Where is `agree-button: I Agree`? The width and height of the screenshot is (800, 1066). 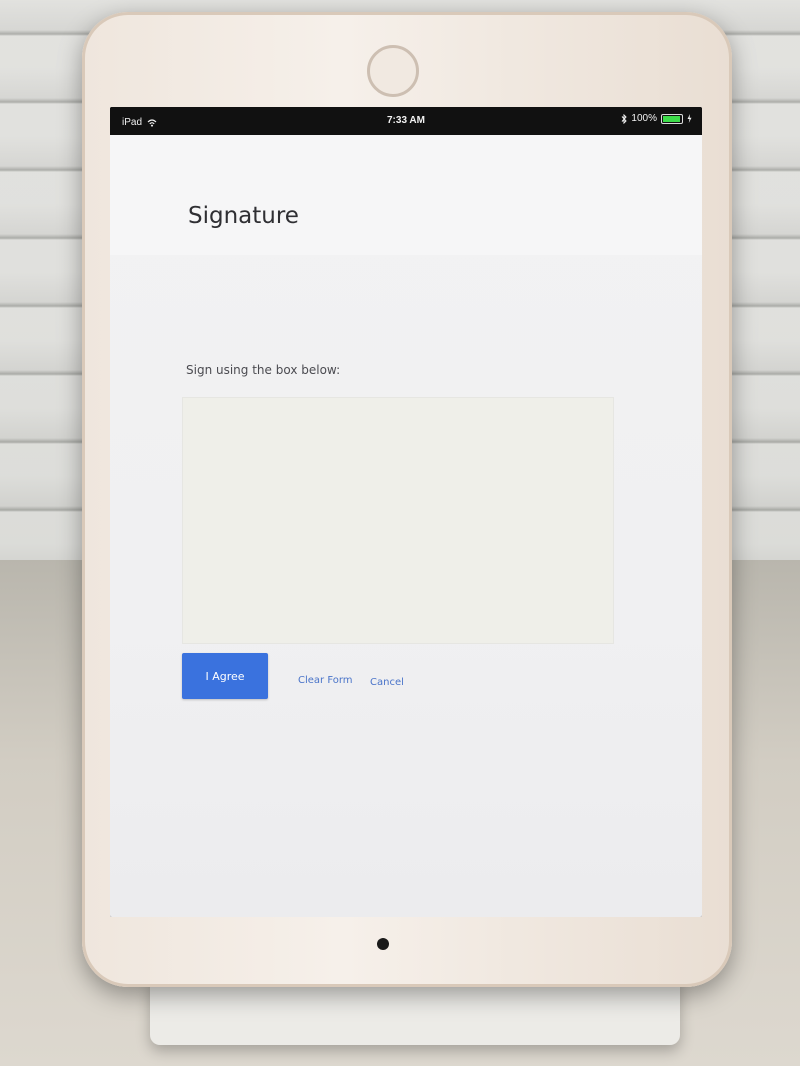 agree-button: I Agree is located at coordinates (225, 676).